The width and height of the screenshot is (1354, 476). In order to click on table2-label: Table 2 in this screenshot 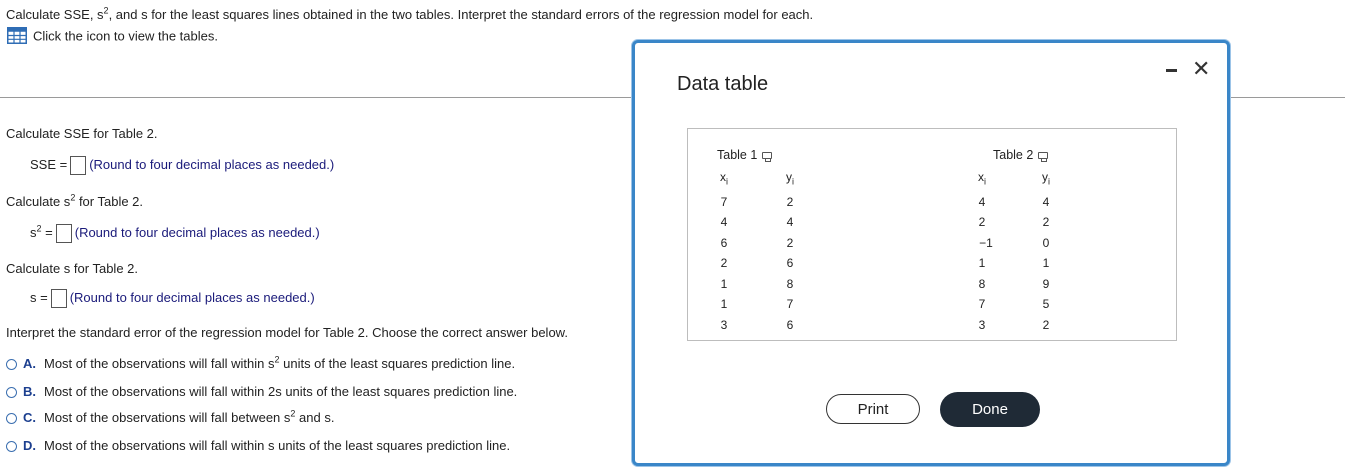, I will do `click(1021, 155)`.